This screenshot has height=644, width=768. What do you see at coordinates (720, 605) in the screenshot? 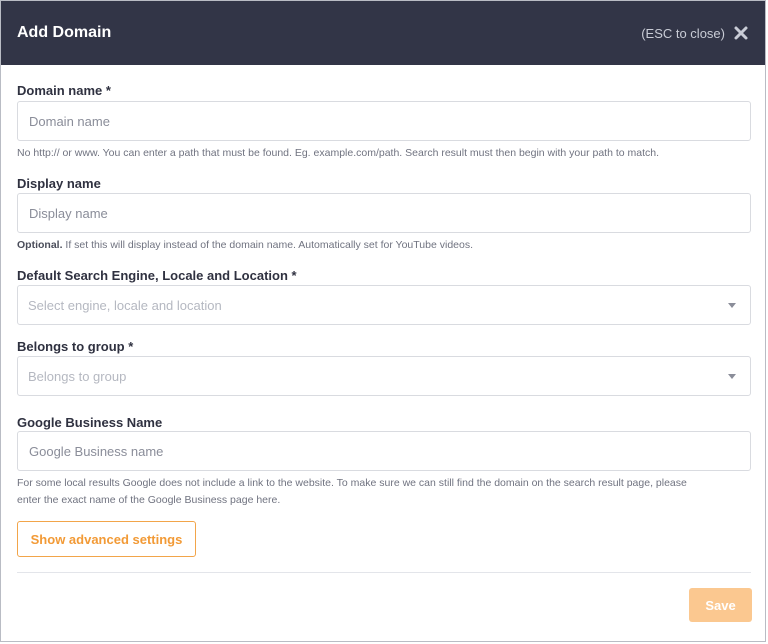
I see `save-button: Save` at bounding box center [720, 605].